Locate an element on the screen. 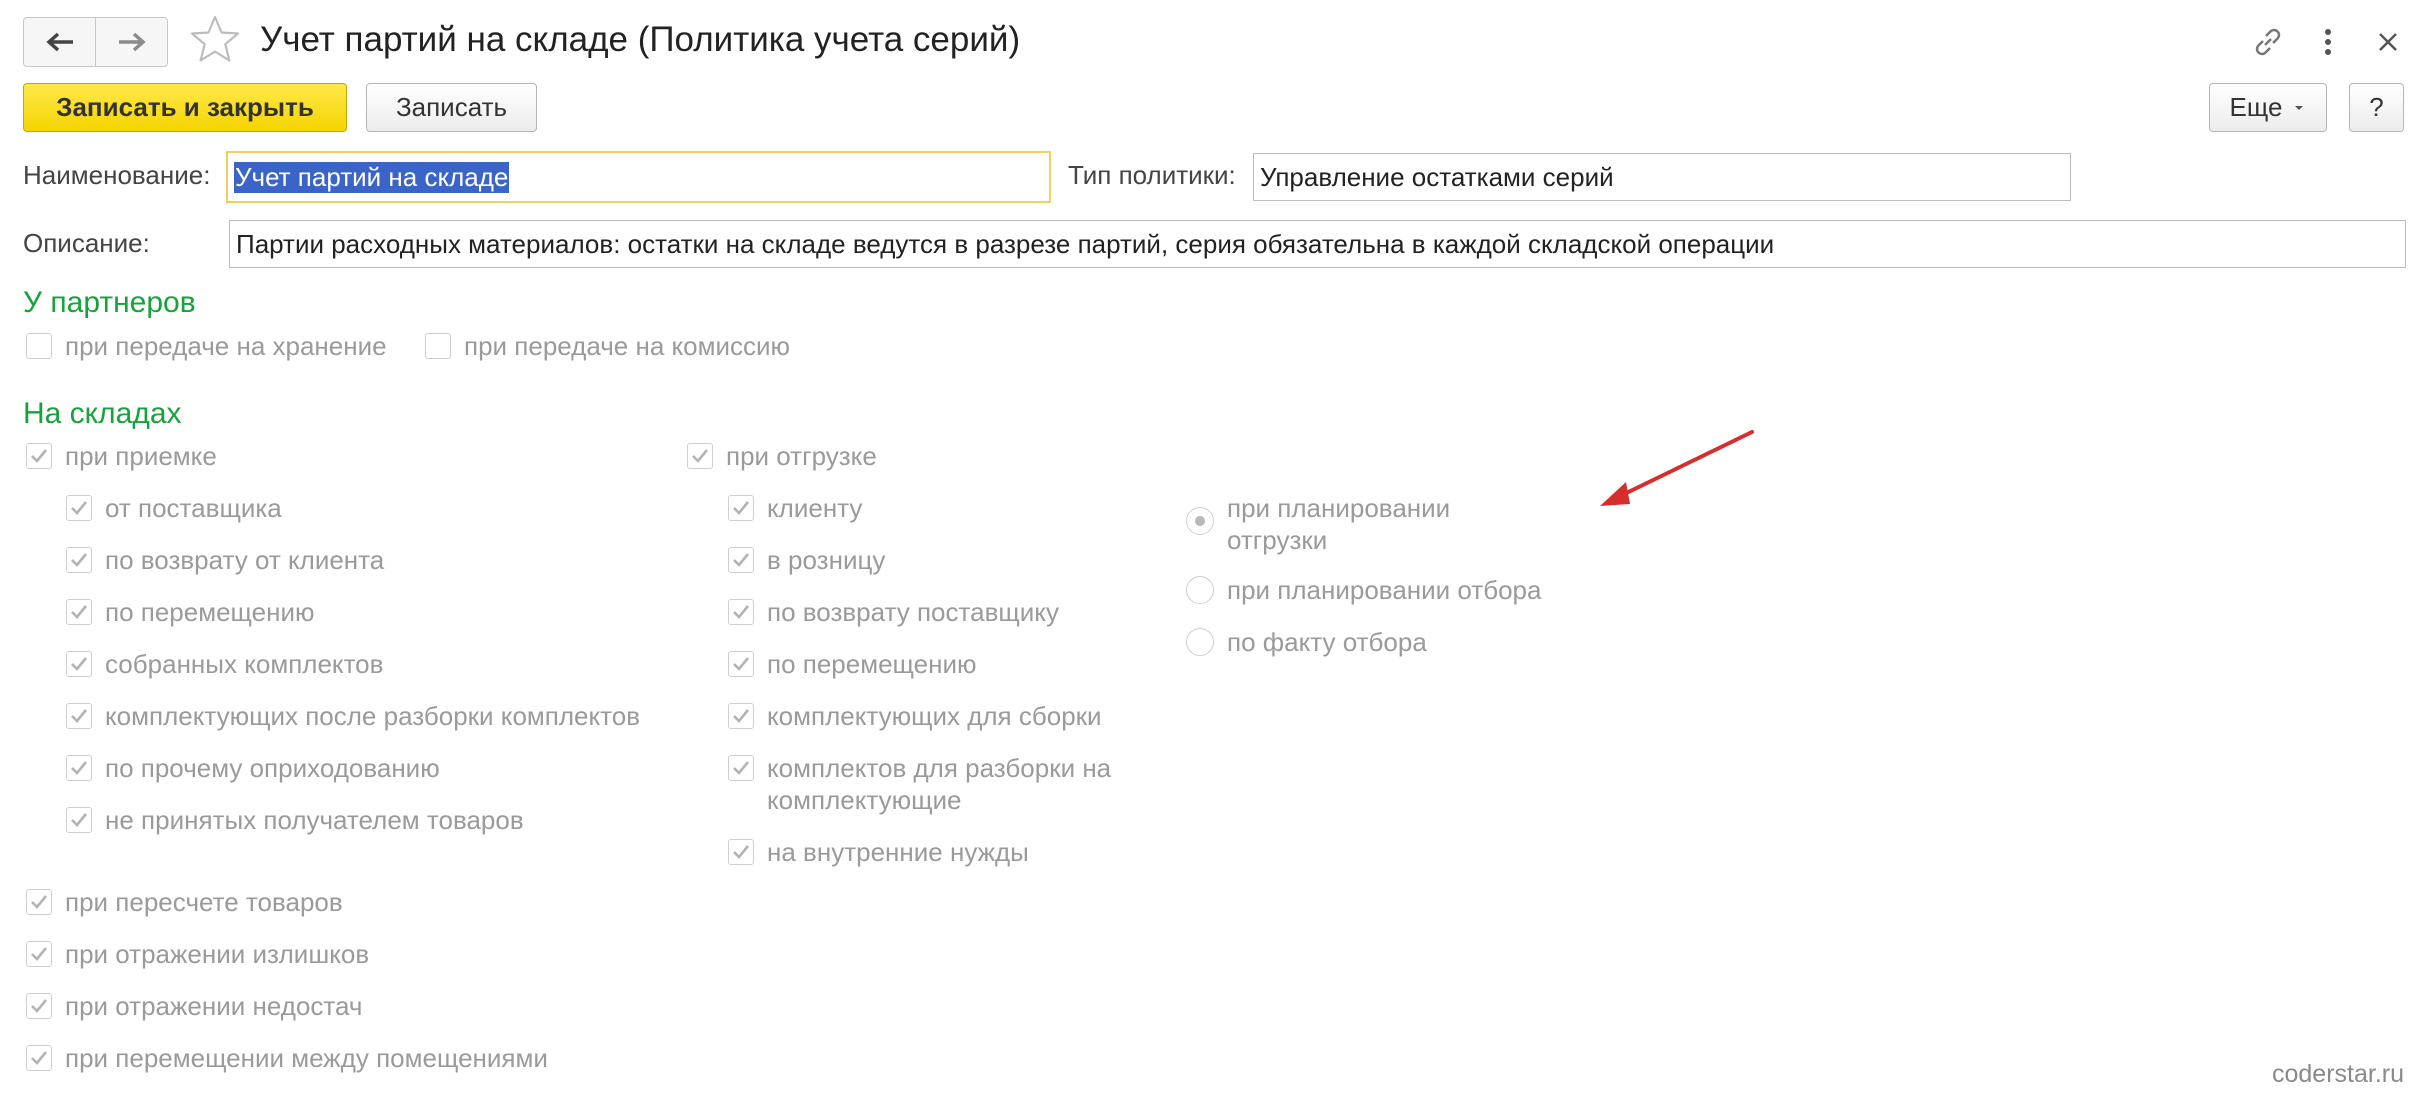 The image size is (2426, 1103). save-and-close-button: Записать и закрыть is located at coordinates (185, 107).